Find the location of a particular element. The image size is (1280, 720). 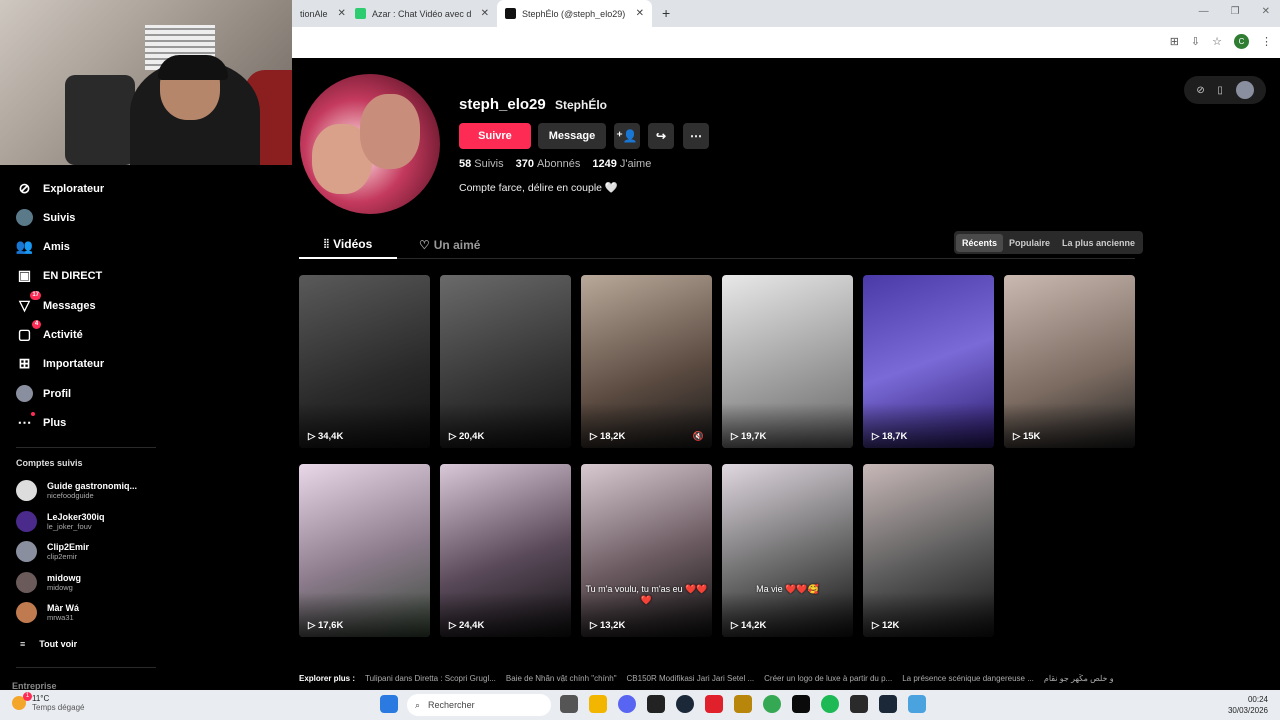

followed-account: LeJoker300iq le_joker_fouv is located at coordinates (60, 521).